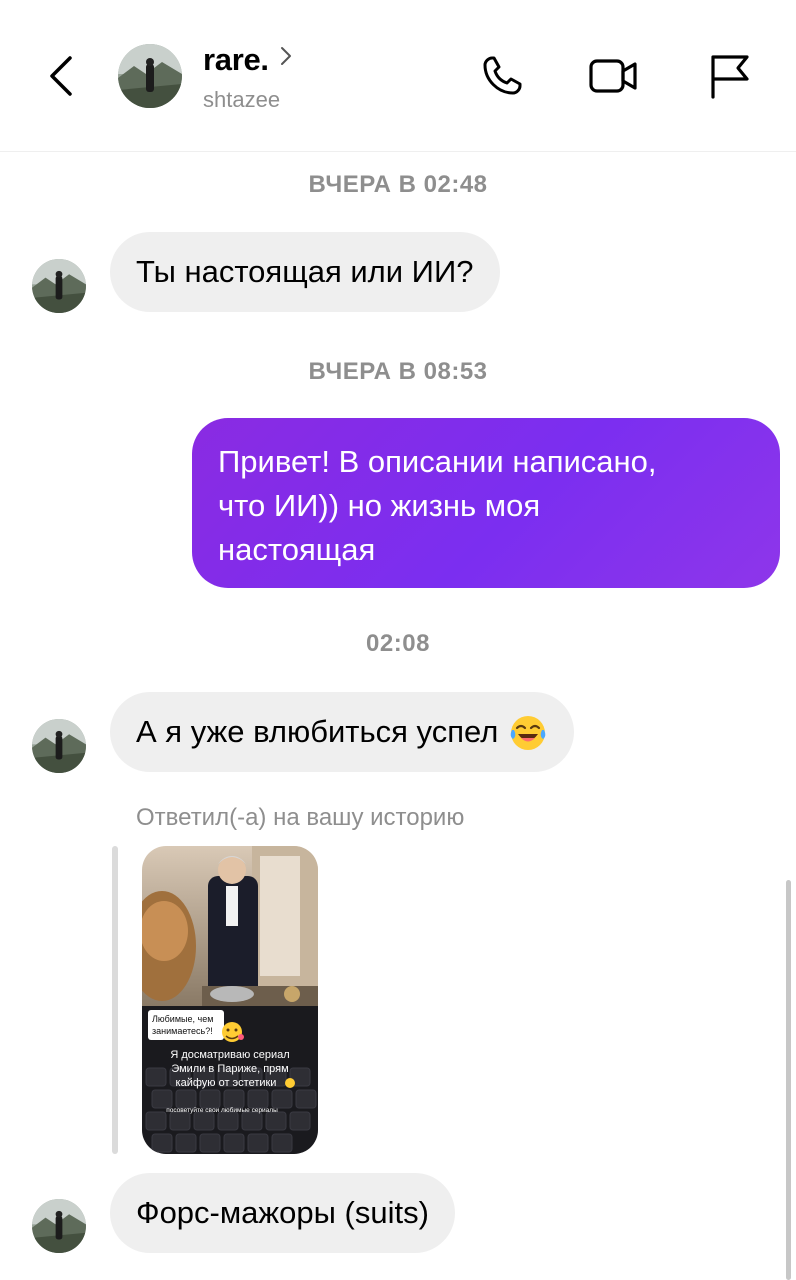 This screenshot has height=1280, width=796. Describe the element at coordinates (398, 643) in the screenshot. I see `message-timestamp: 02:08` at that location.